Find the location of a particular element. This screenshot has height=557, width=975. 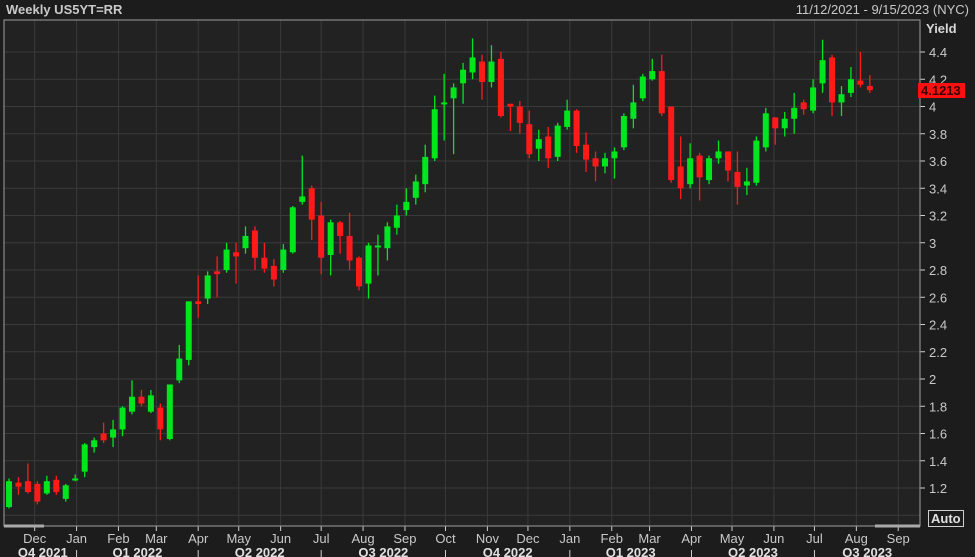

y-tick-label: 3.4 is located at coordinates (938, 188).